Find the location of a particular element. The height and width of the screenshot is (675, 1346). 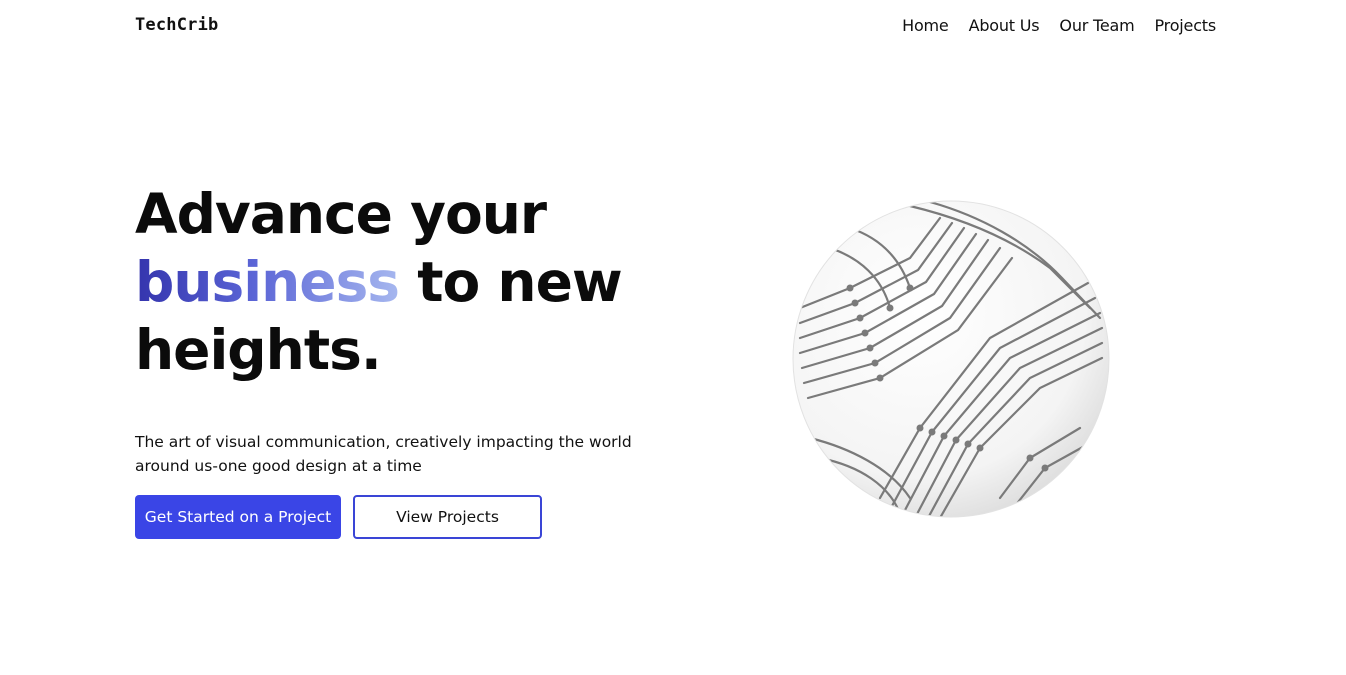

hero-actions: Get Started on a Project View Projects is located at coordinates (338, 517).